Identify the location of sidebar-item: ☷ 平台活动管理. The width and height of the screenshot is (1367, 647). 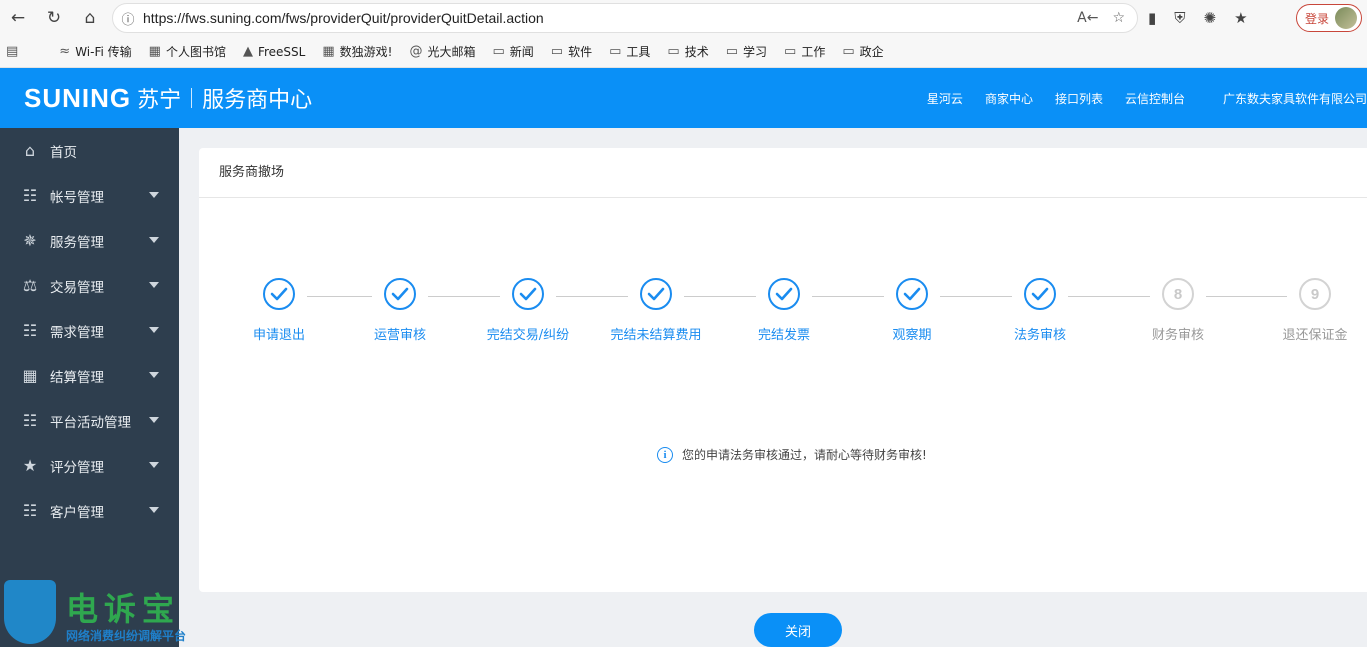
(89, 420).